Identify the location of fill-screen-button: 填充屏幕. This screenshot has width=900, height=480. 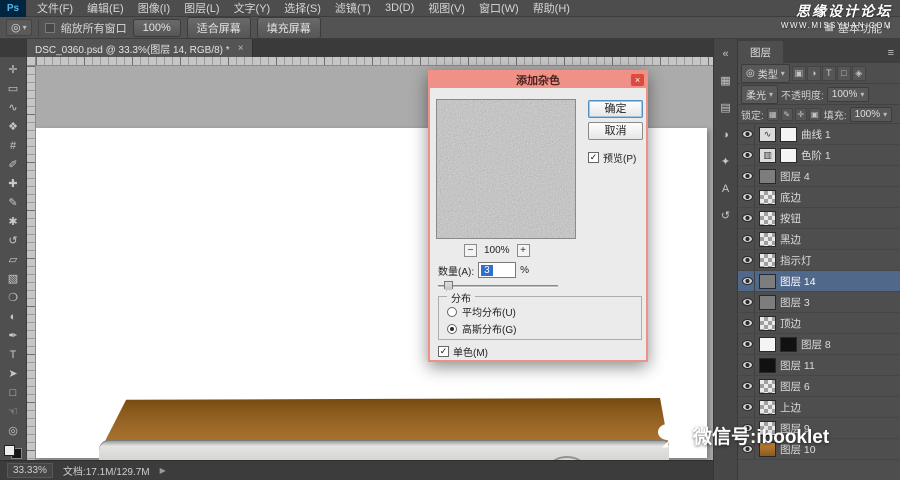
(288, 27).